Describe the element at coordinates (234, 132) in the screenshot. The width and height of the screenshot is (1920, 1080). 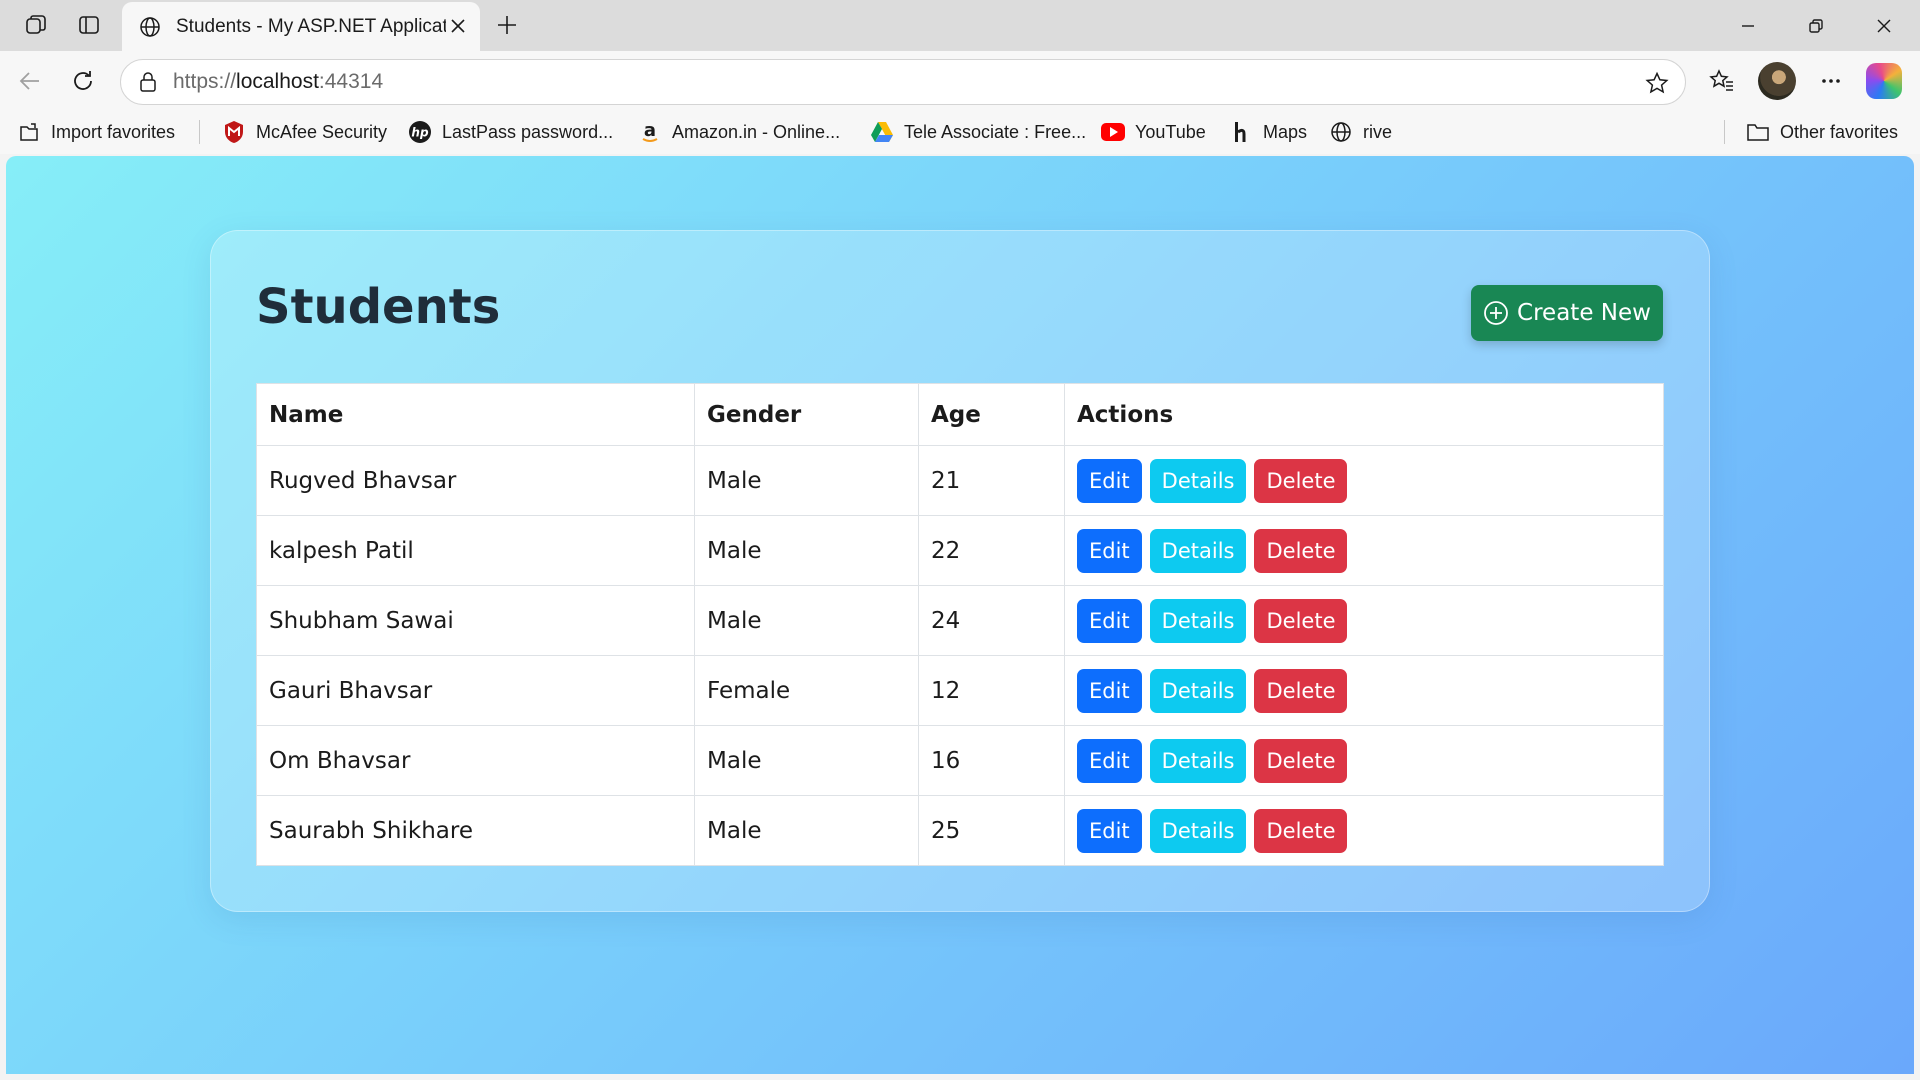
I see `mcafee-icon` at that location.